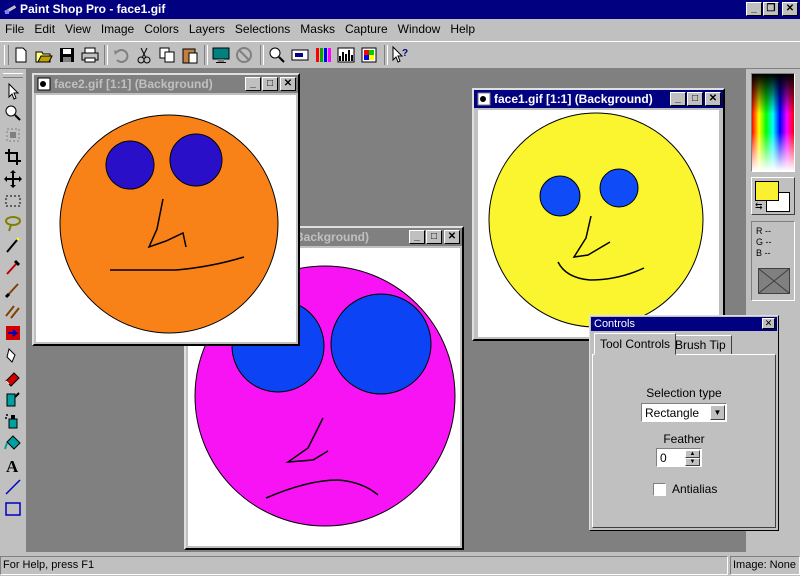  Describe the element at coordinates (434, 237) in the screenshot. I see `face3-maximize-button: □` at that location.